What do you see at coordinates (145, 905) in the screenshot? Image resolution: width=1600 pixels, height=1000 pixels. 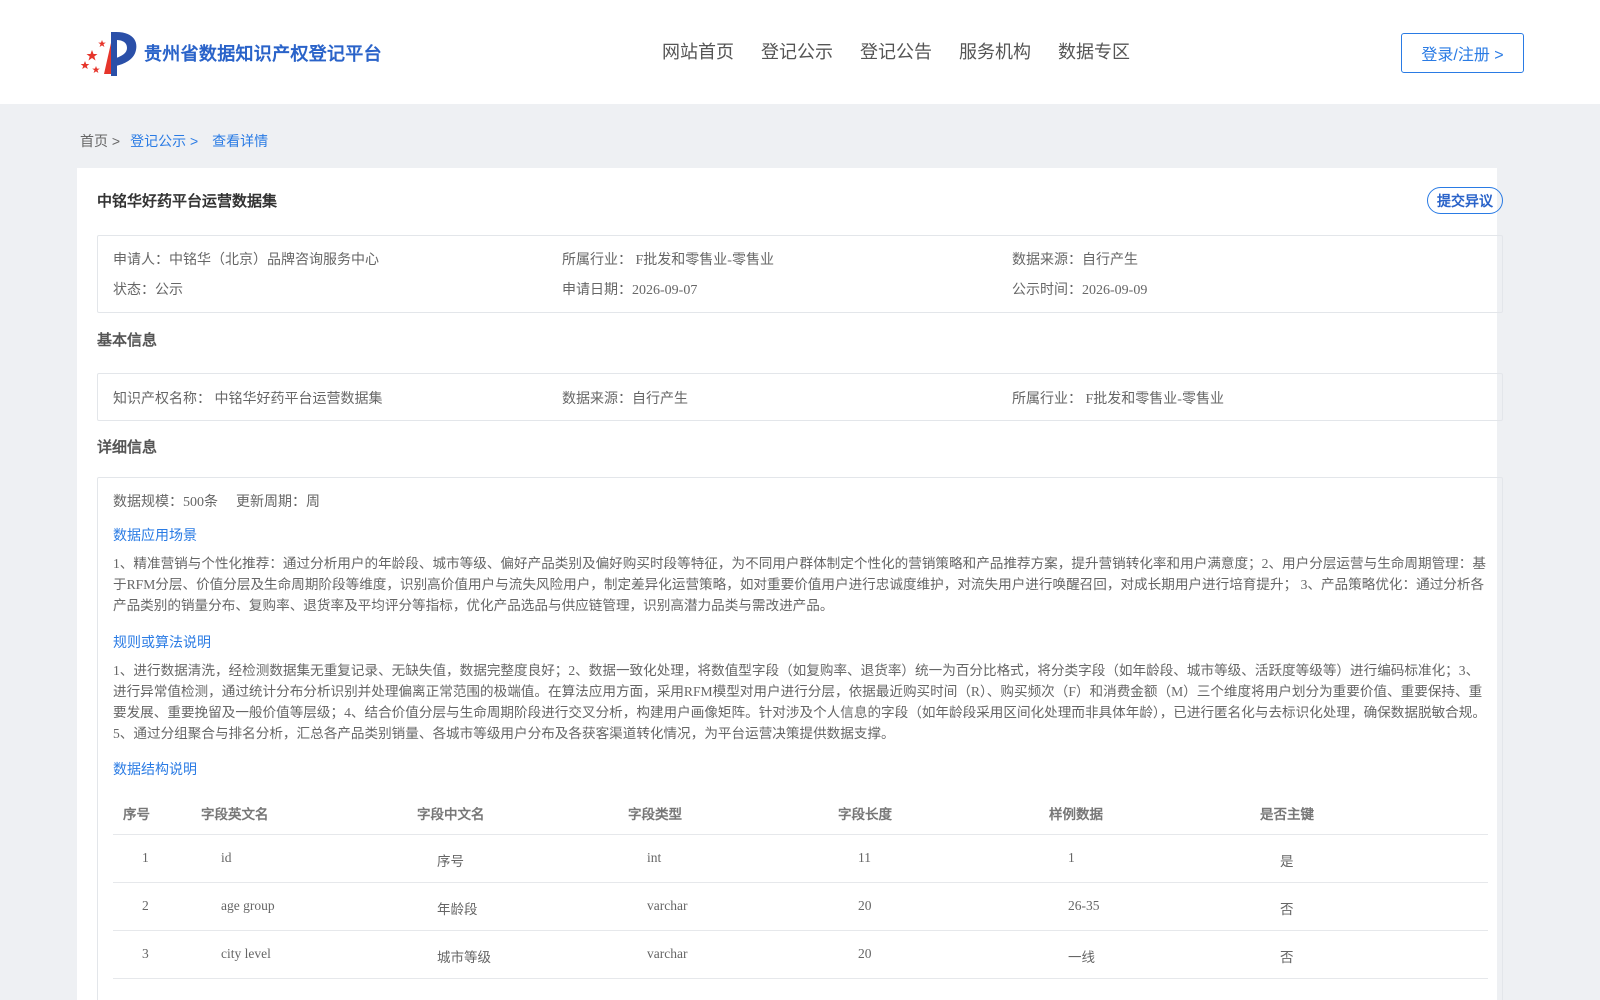 I see `cell-index: 2` at bounding box center [145, 905].